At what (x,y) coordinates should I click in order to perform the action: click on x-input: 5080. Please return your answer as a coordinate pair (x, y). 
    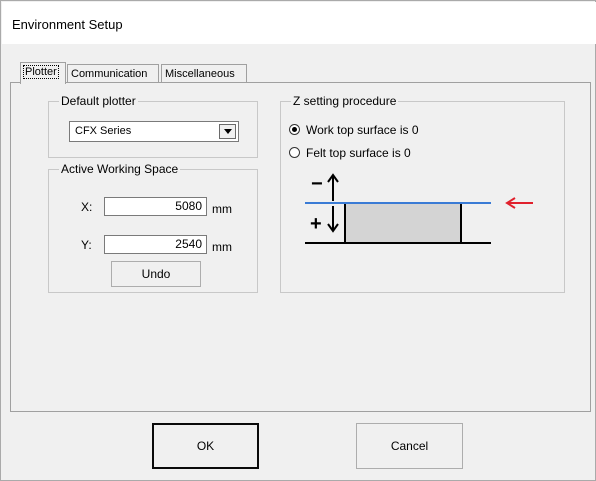
    Looking at the image, I should click on (155, 206).